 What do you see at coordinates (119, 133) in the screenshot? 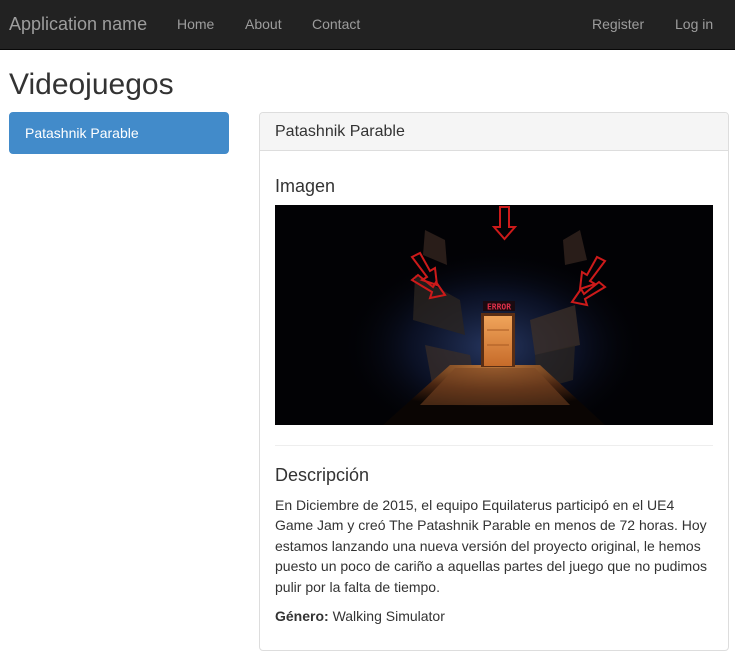
I see `sidebar-item-patashnik-parable: Patashnik Parable` at bounding box center [119, 133].